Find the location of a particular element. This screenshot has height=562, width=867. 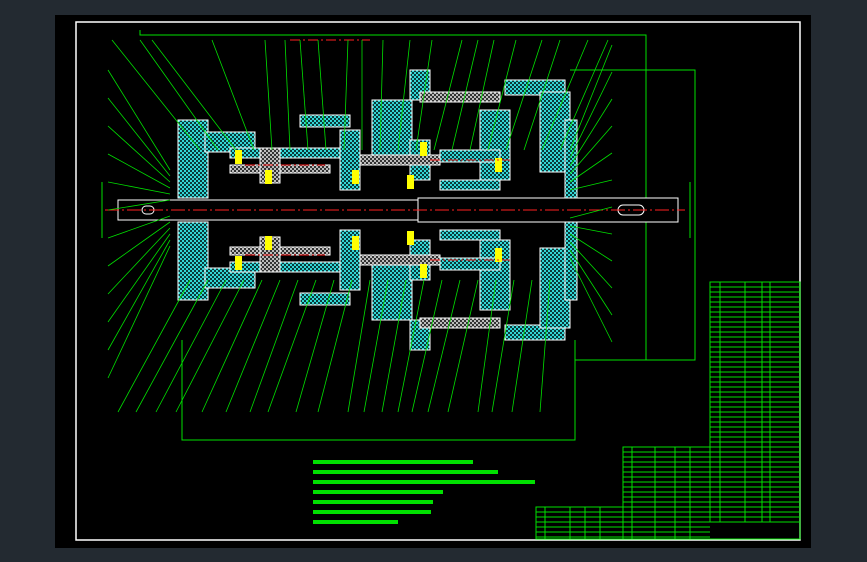

technical-notes is located at coordinates (424, 492).